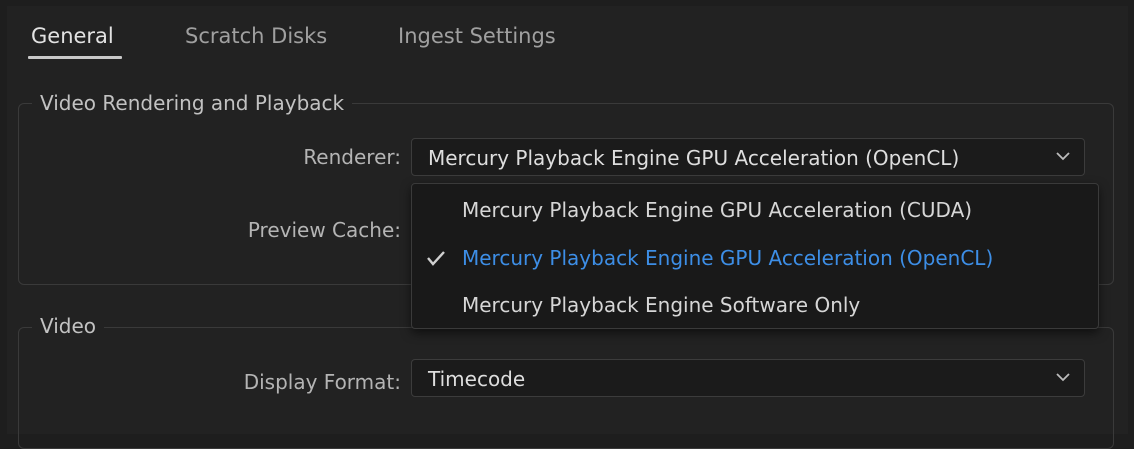 This screenshot has height=449, width=1134. What do you see at coordinates (192, 103) in the screenshot?
I see `video-rendering-group-title: Video Rendering and Playback` at bounding box center [192, 103].